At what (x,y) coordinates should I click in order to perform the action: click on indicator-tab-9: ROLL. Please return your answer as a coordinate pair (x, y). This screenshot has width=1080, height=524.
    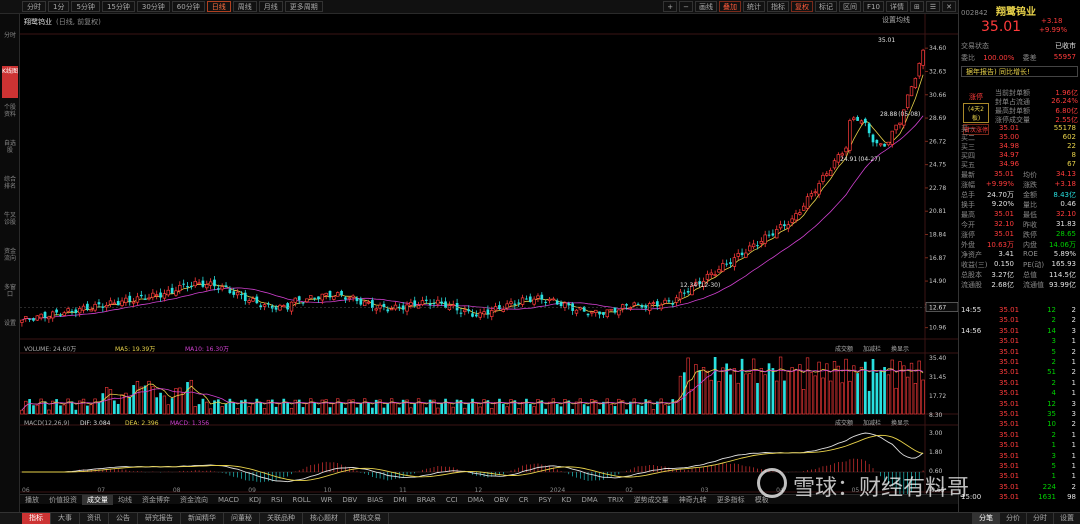
    Looking at the image, I should click on (301, 500).